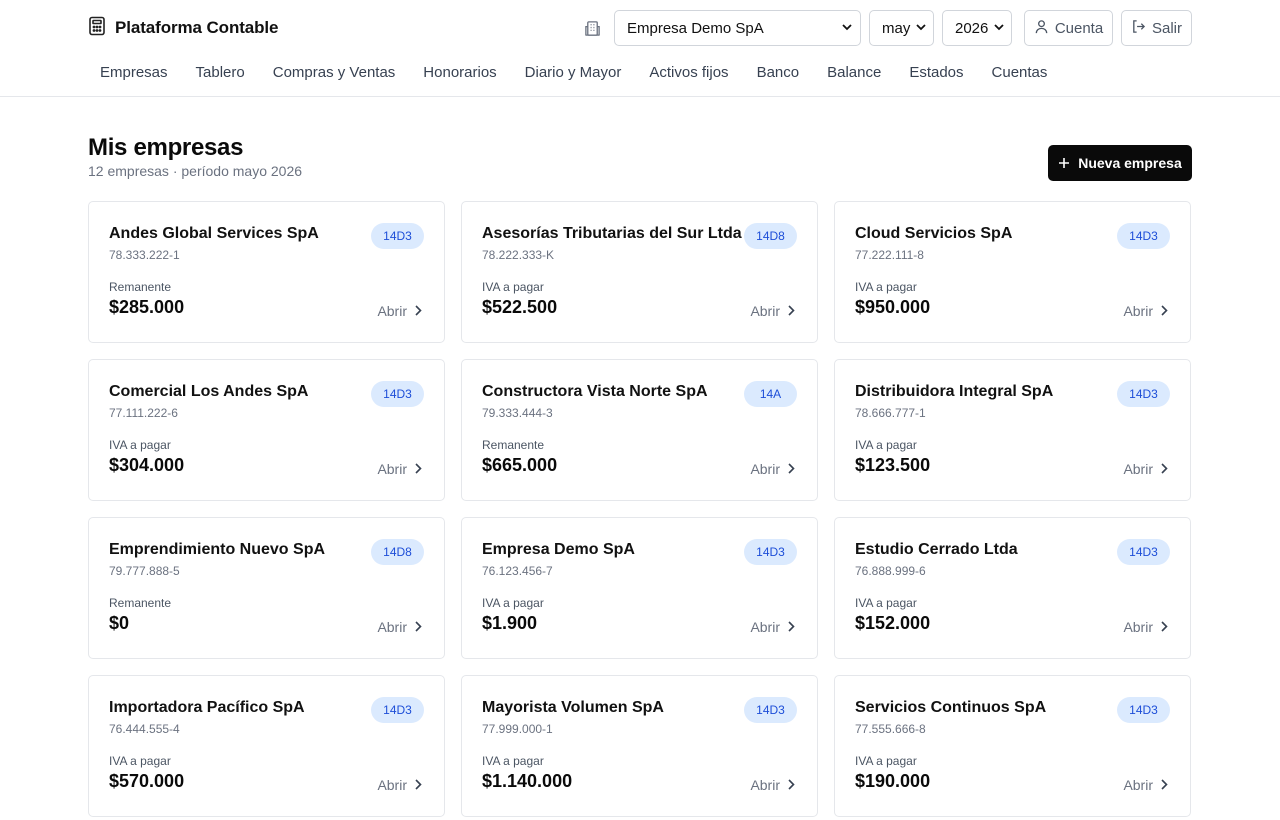  I want to click on new-company-label: Nueva empresa, so click(1130, 163).